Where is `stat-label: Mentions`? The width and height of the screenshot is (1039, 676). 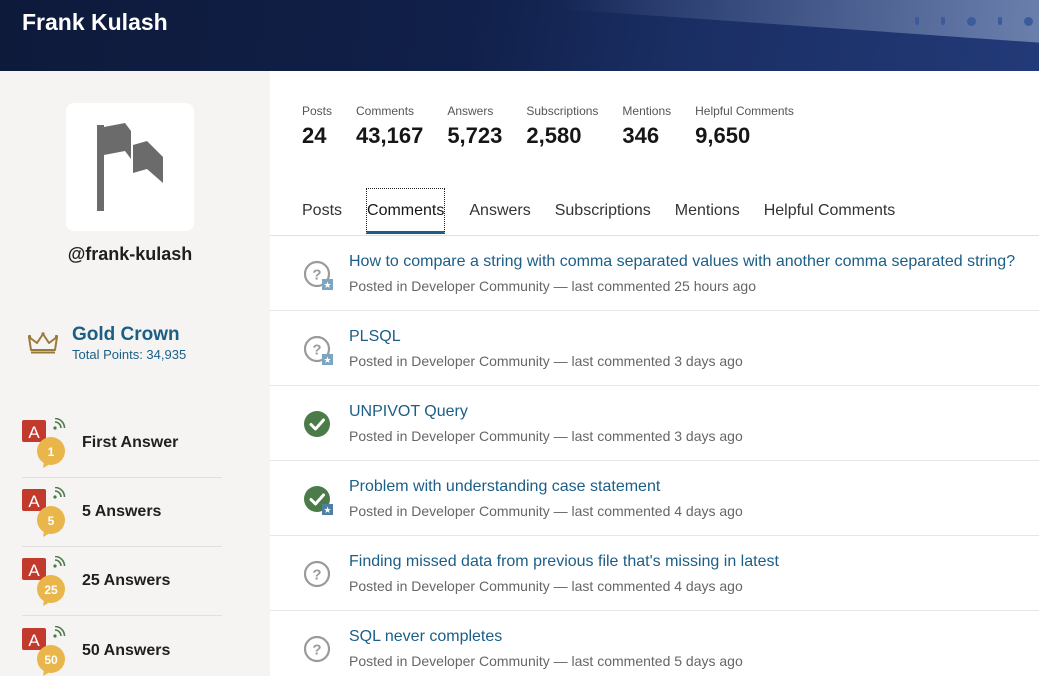
stat-label: Mentions is located at coordinates (647, 111).